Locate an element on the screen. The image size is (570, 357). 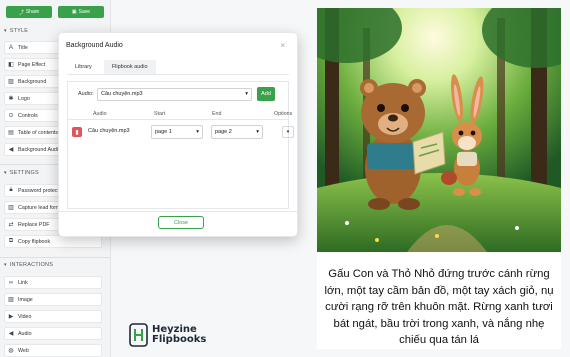
column-header-audio: Audio is located at coordinates (100, 114).